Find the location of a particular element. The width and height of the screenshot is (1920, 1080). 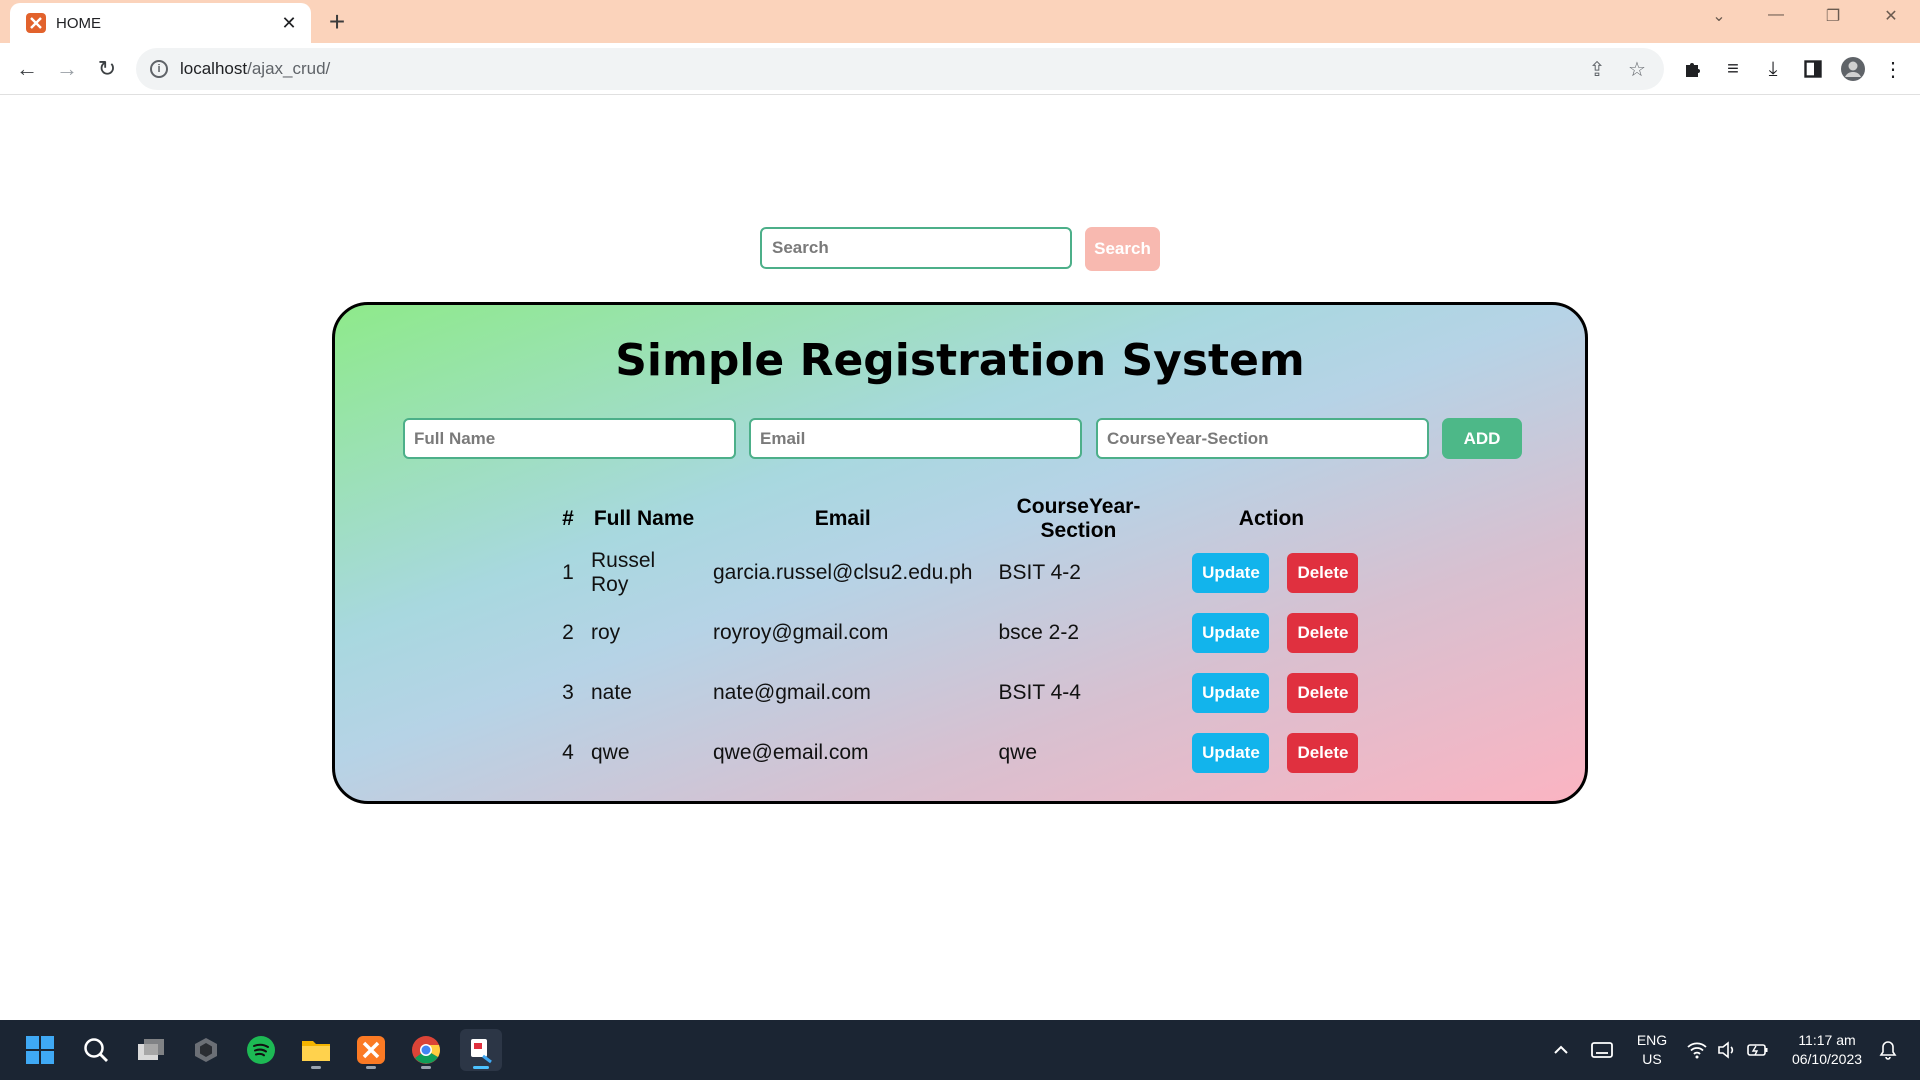

xampp-favicon-icon is located at coordinates (36, 23).